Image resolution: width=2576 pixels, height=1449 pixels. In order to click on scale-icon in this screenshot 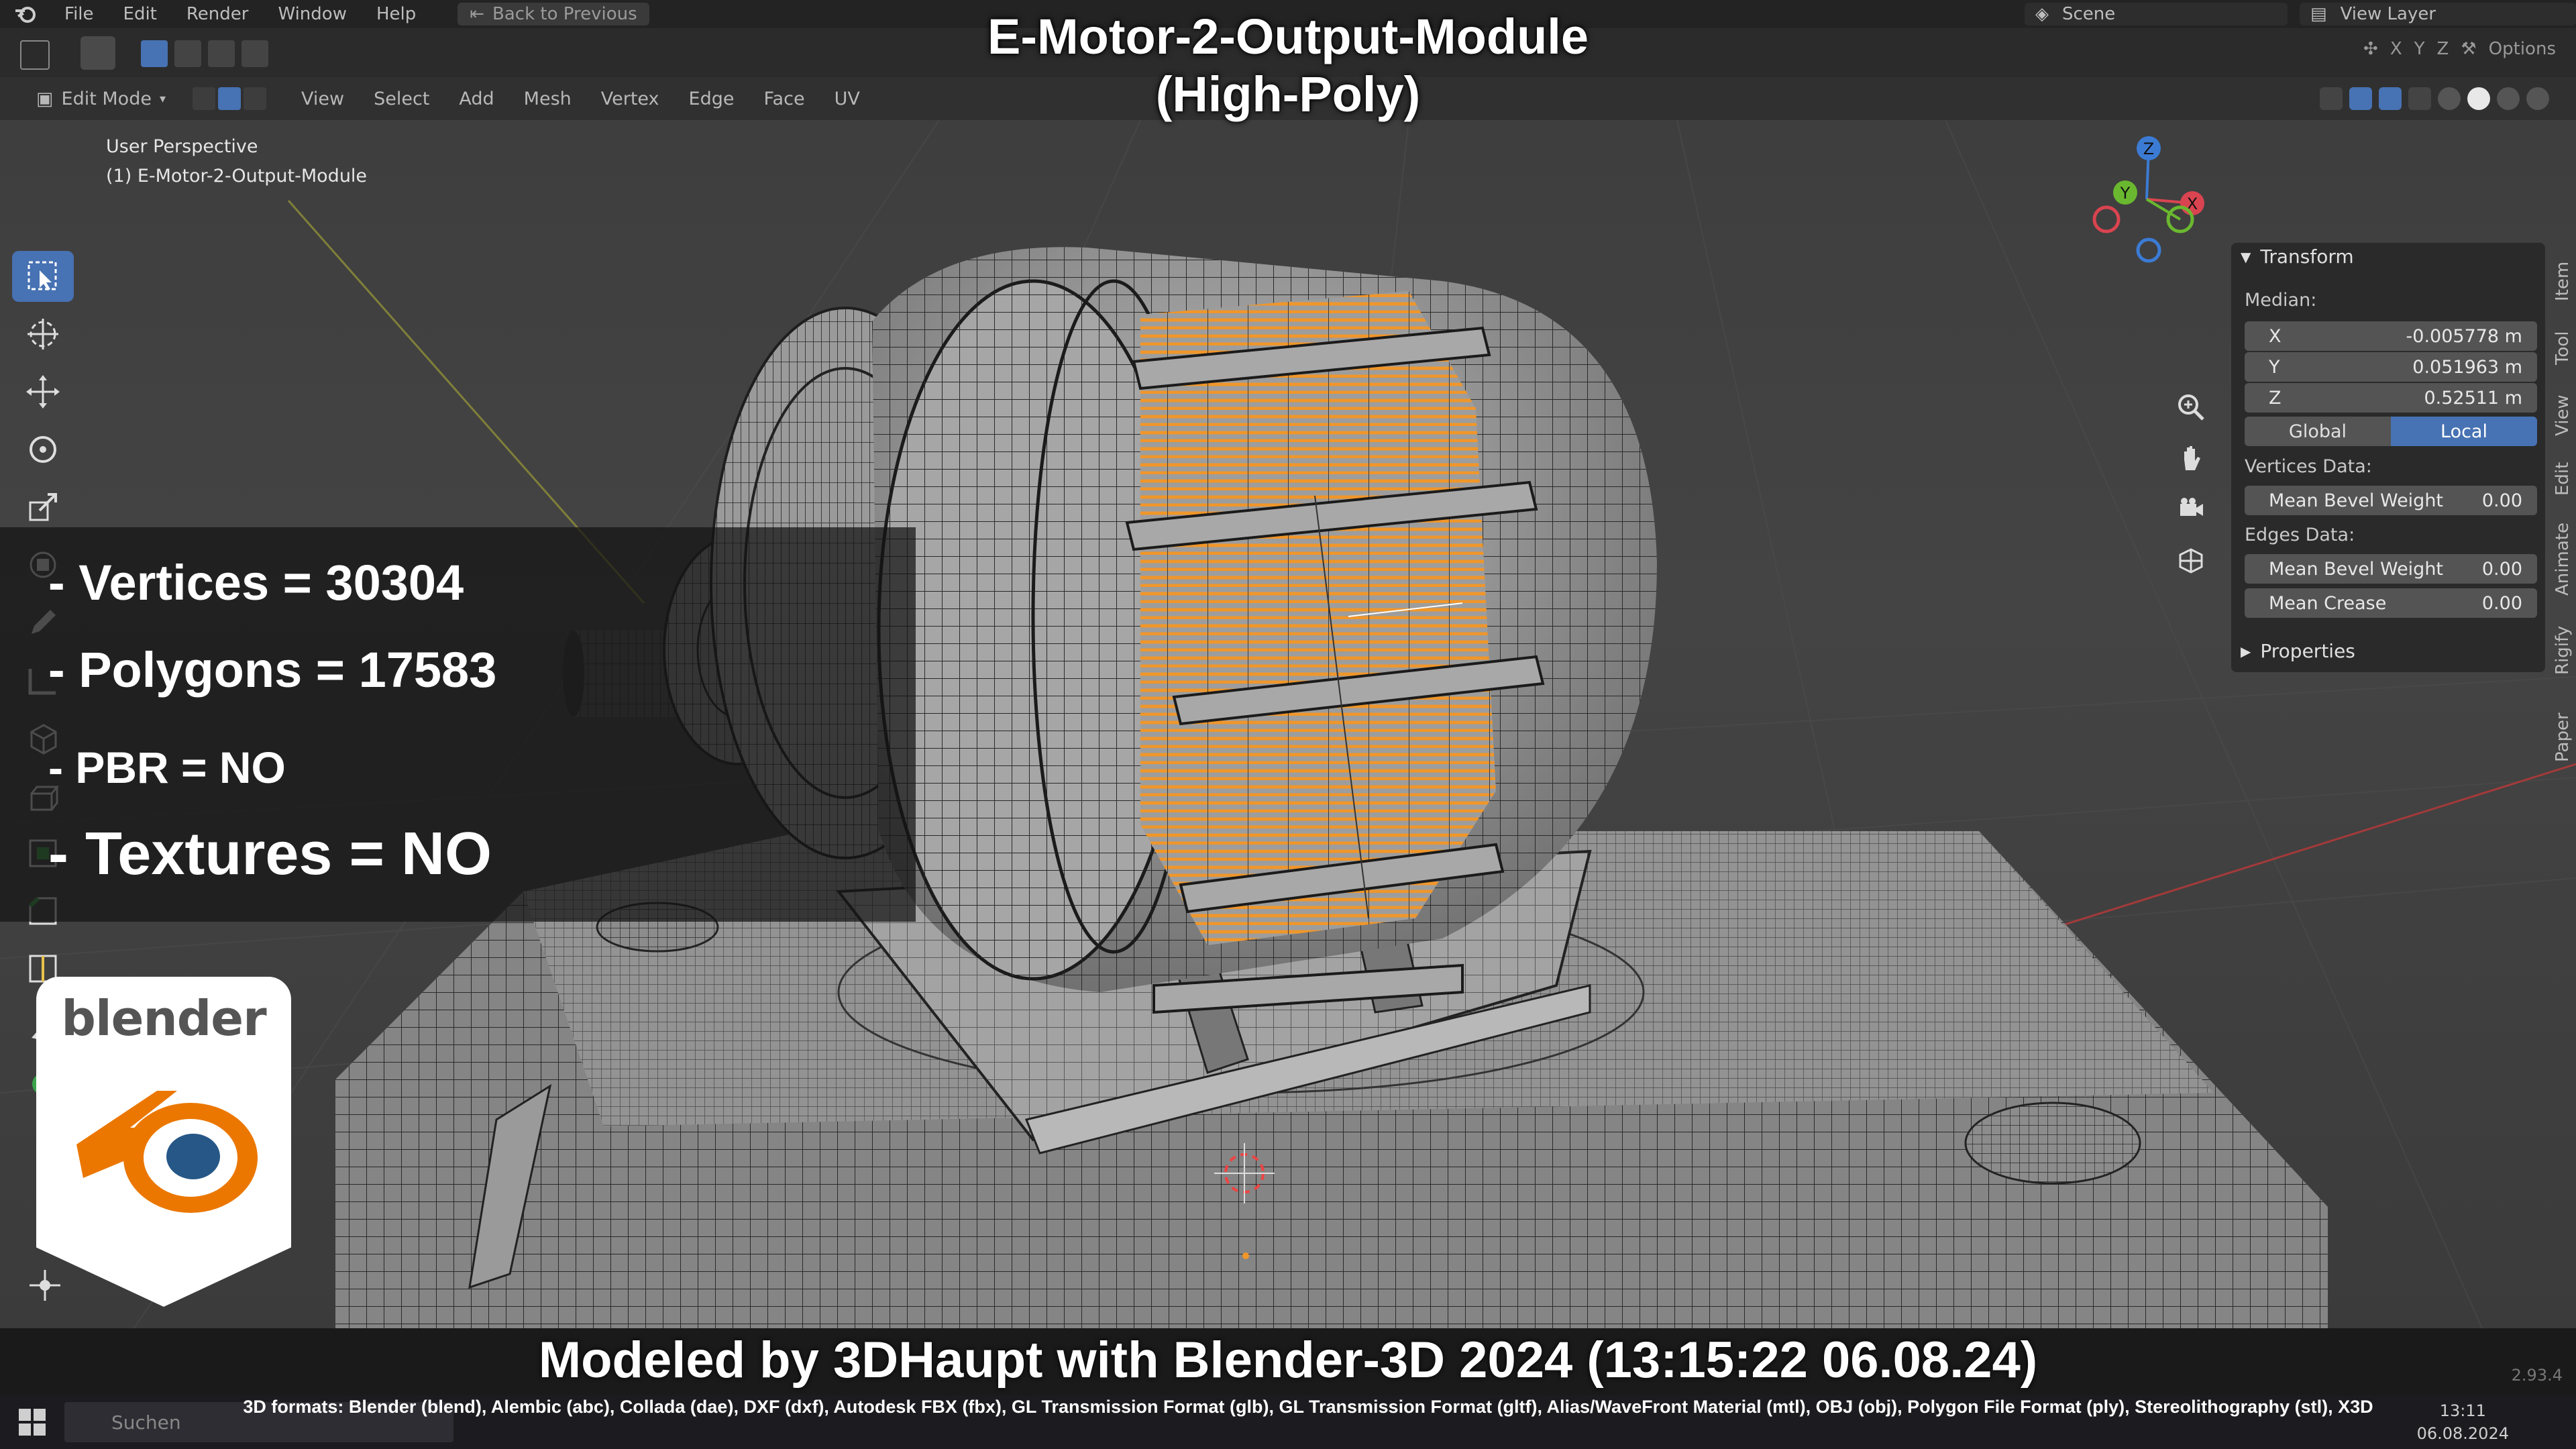, I will do `click(43, 507)`.